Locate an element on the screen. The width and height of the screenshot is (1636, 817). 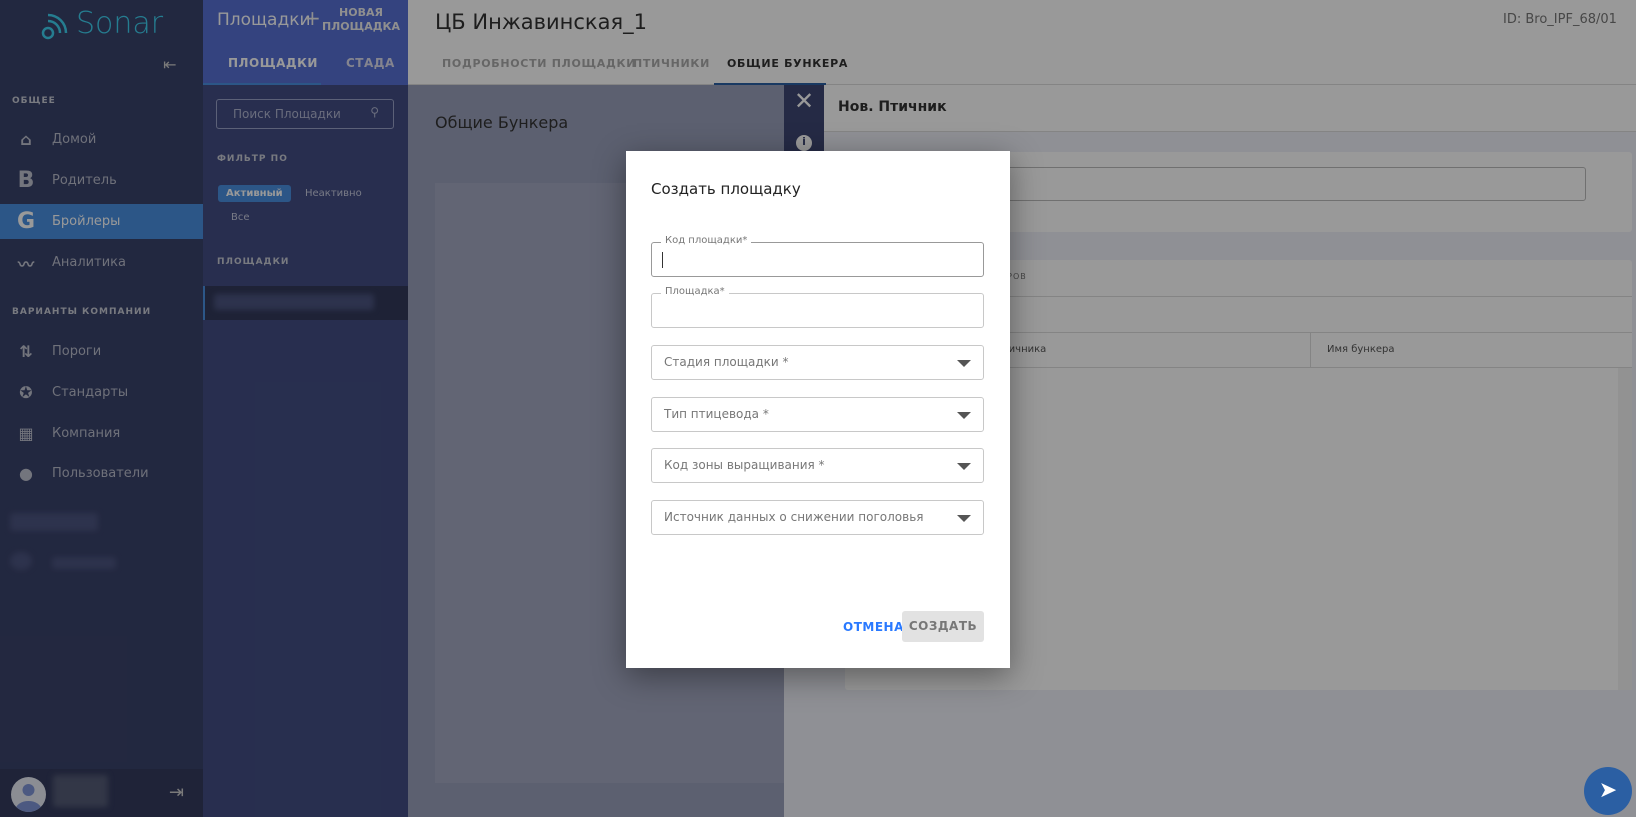
grower-type-select: Тип птицевода * is located at coordinates (817, 414).